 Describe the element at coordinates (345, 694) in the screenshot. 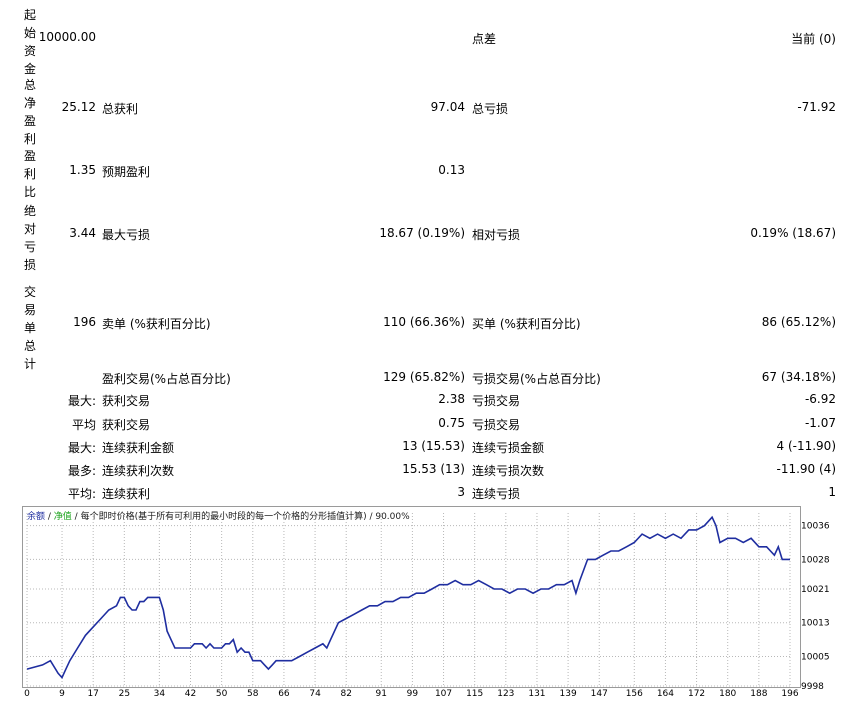

I see `x-tick-label: 82` at that location.